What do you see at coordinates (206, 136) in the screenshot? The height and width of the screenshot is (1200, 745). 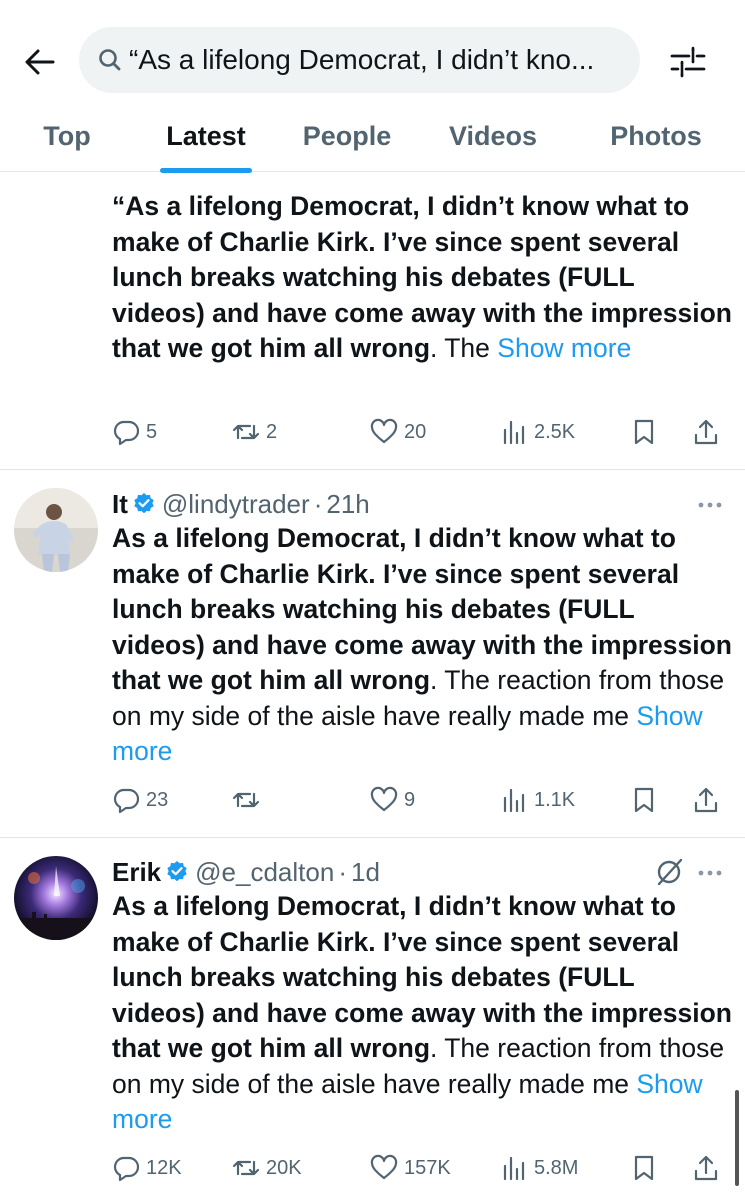 I see `tab-latest: Latest` at bounding box center [206, 136].